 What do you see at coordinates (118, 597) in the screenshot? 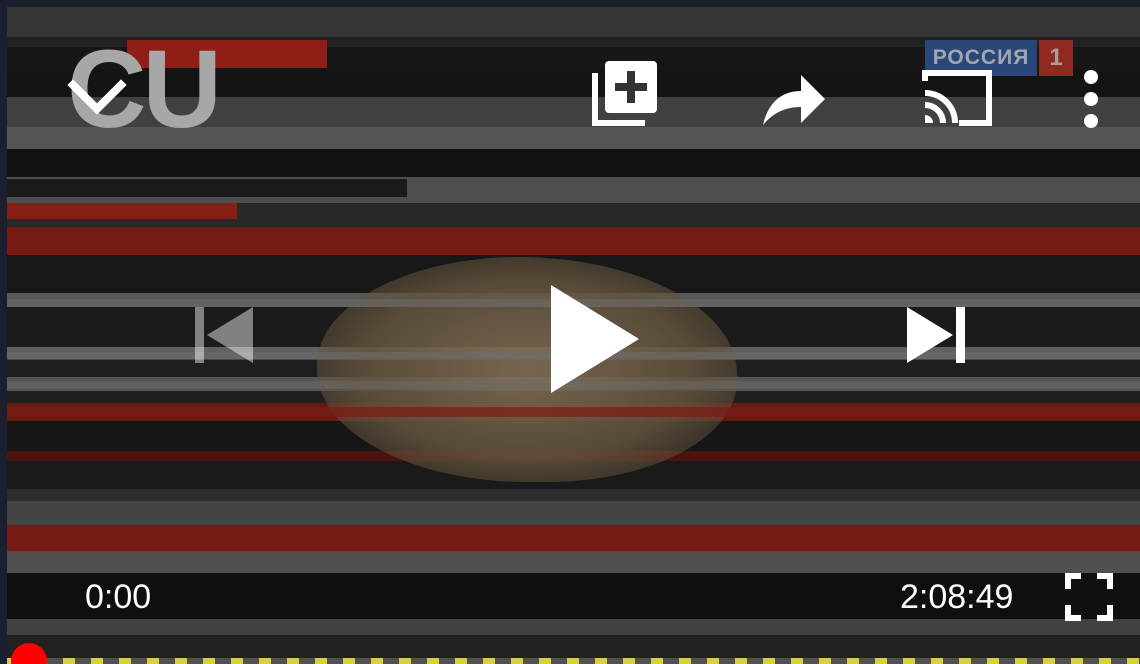
I see `current-time: 0:00` at bounding box center [118, 597].